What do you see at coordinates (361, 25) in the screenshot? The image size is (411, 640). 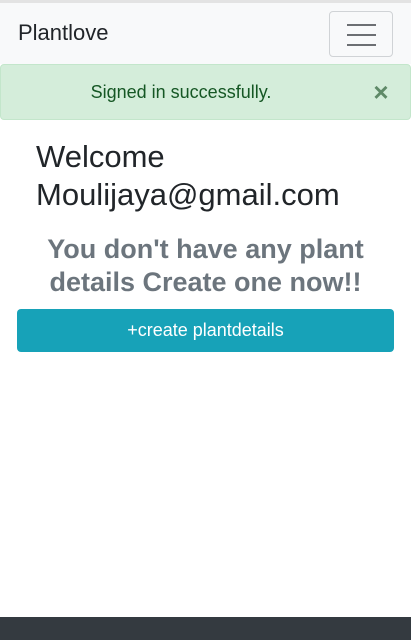 I see `hamburger-icon` at bounding box center [361, 25].